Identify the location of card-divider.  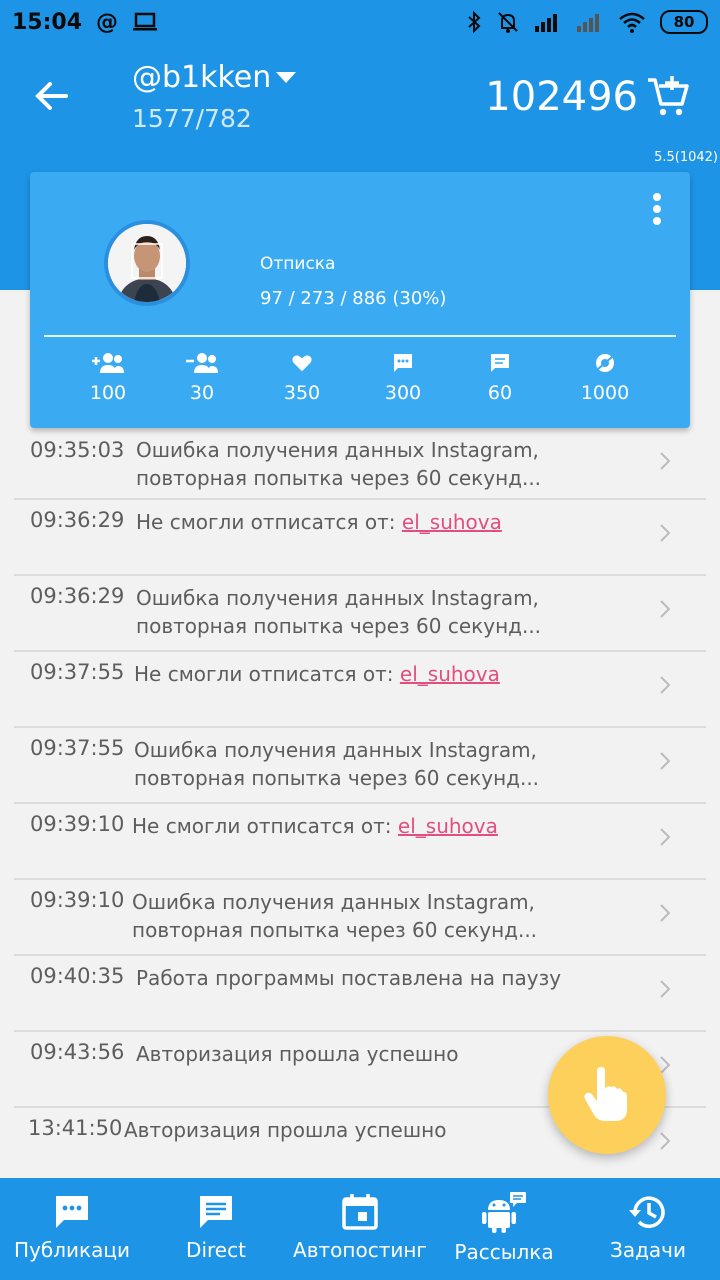
(360, 336).